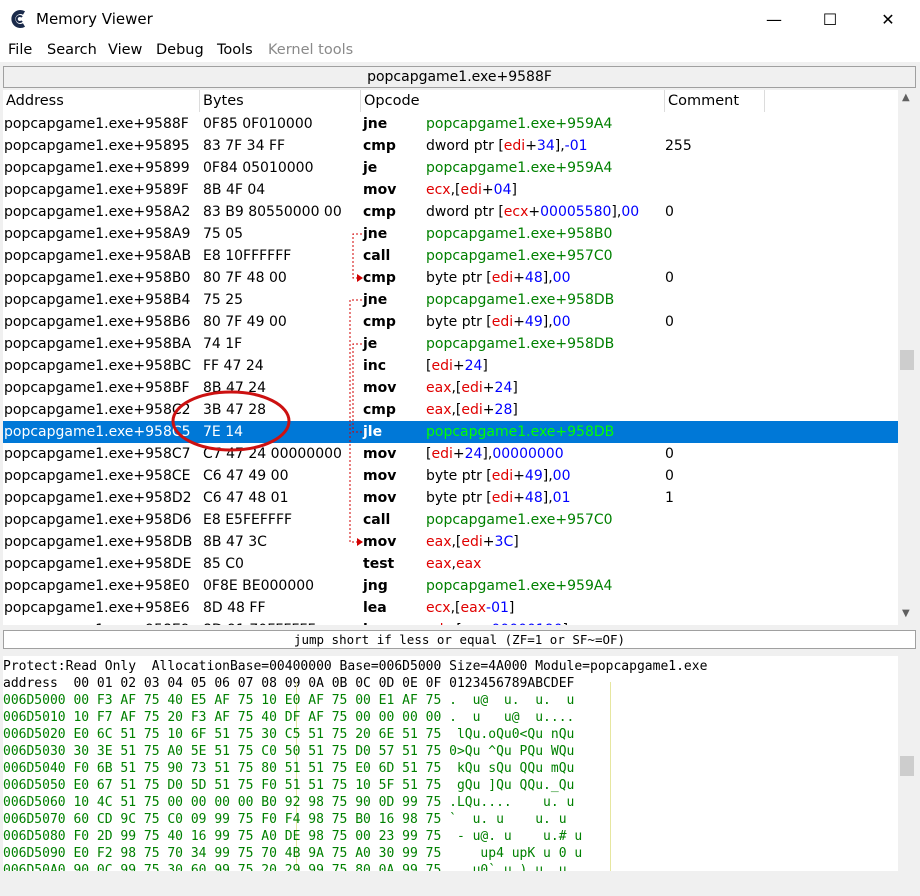 The height and width of the screenshot is (896, 920). I want to click on maximize-button: ☐, so click(830, 19).